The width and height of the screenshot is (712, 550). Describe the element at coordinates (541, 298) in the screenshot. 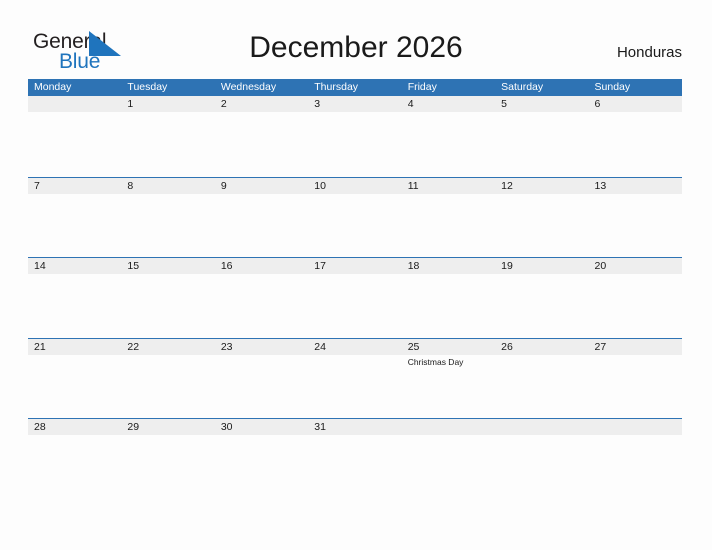

I see `calendar-day-cell: 19` at that location.